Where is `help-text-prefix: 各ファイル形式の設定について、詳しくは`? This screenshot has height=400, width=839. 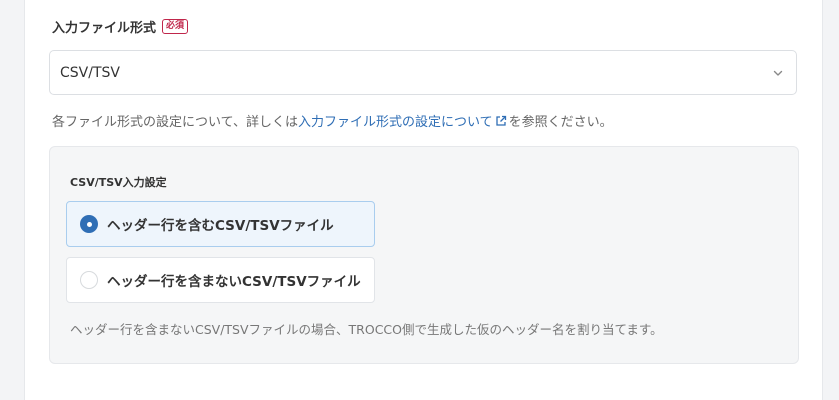 help-text-prefix: 各ファイル形式の設定について、詳しくは is located at coordinates (175, 122).